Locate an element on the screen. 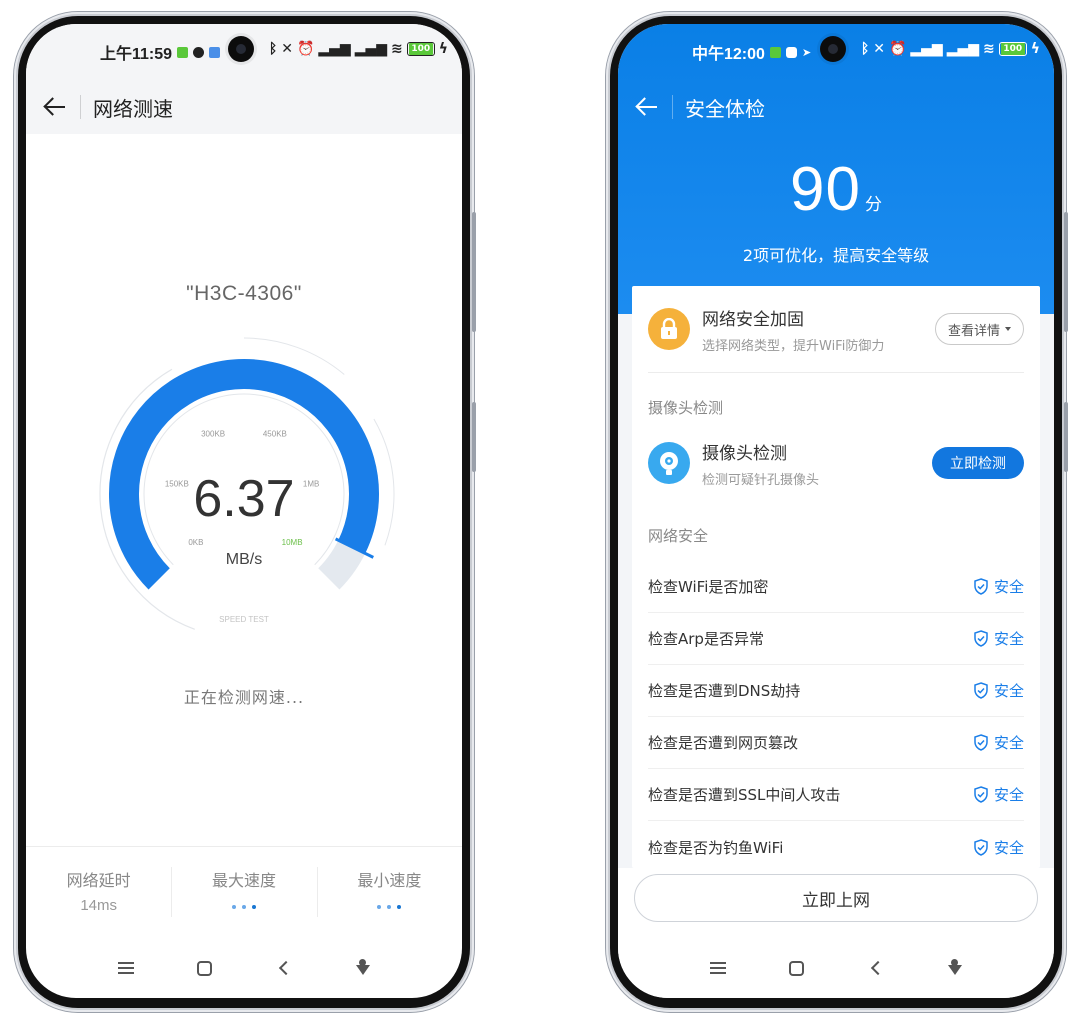 Image resolution: width=1080 pixels, height=1020 pixels. camera-row: 摄像头检测 检测可疑针孔摄像头 立即检测 is located at coordinates (836, 463).